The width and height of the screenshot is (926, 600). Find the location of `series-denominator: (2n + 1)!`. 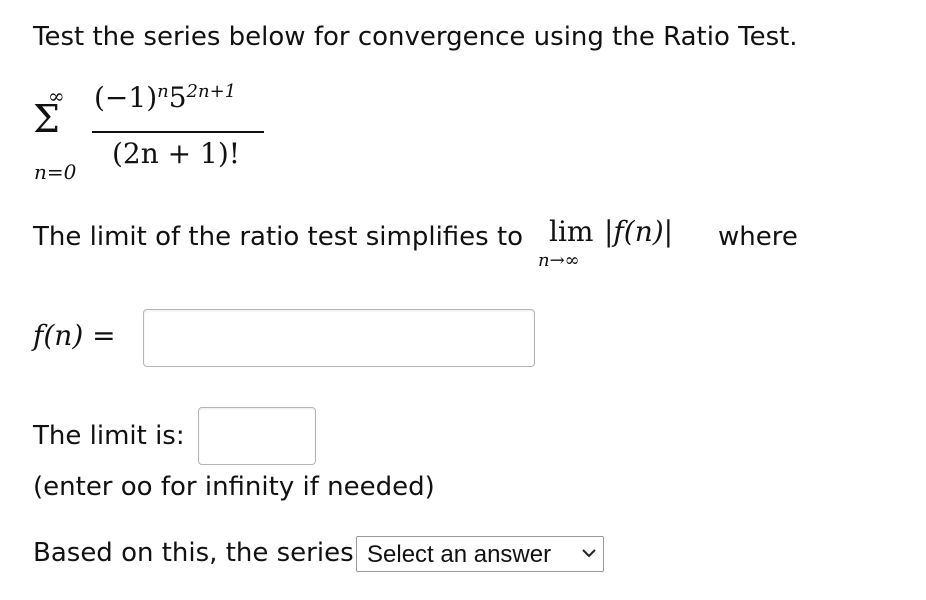

series-denominator: (2n + 1)! is located at coordinates (176, 153).